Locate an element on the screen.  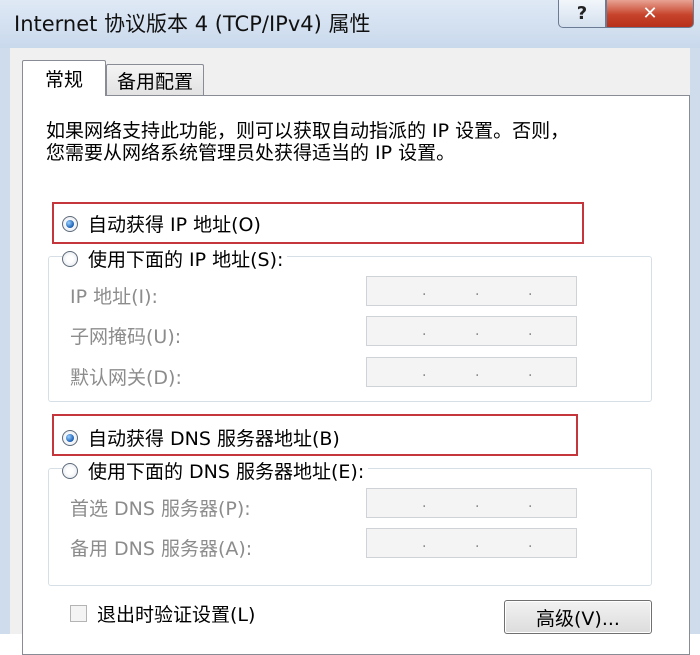
validate-on-exit-row: 退出时验证设置(L) is located at coordinates (162, 613).